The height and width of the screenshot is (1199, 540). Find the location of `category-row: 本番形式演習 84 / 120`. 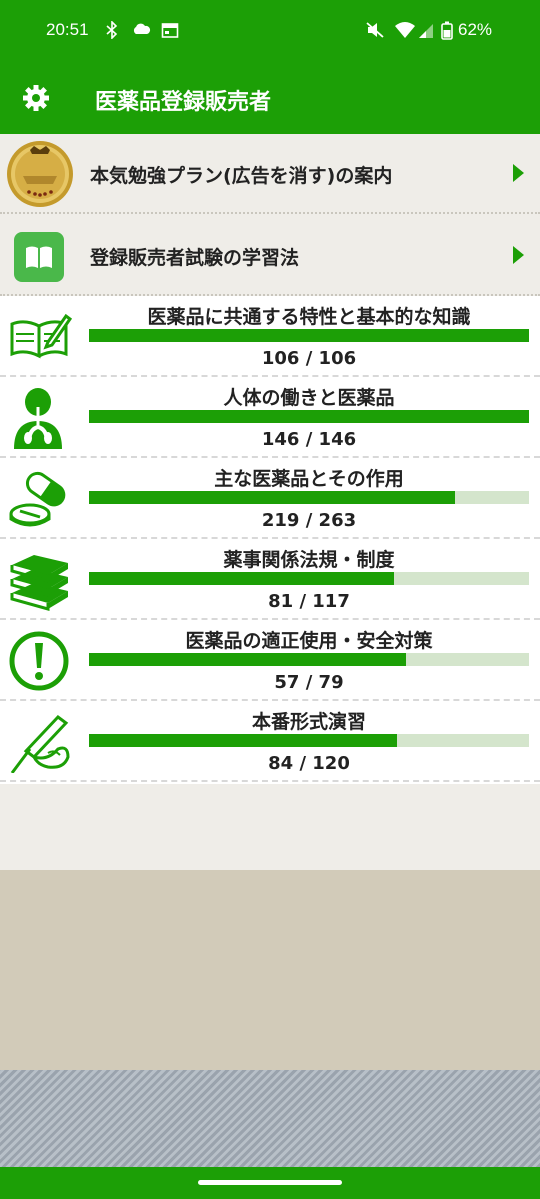

category-row: 本番形式演習 84 / 120 is located at coordinates (270, 741).